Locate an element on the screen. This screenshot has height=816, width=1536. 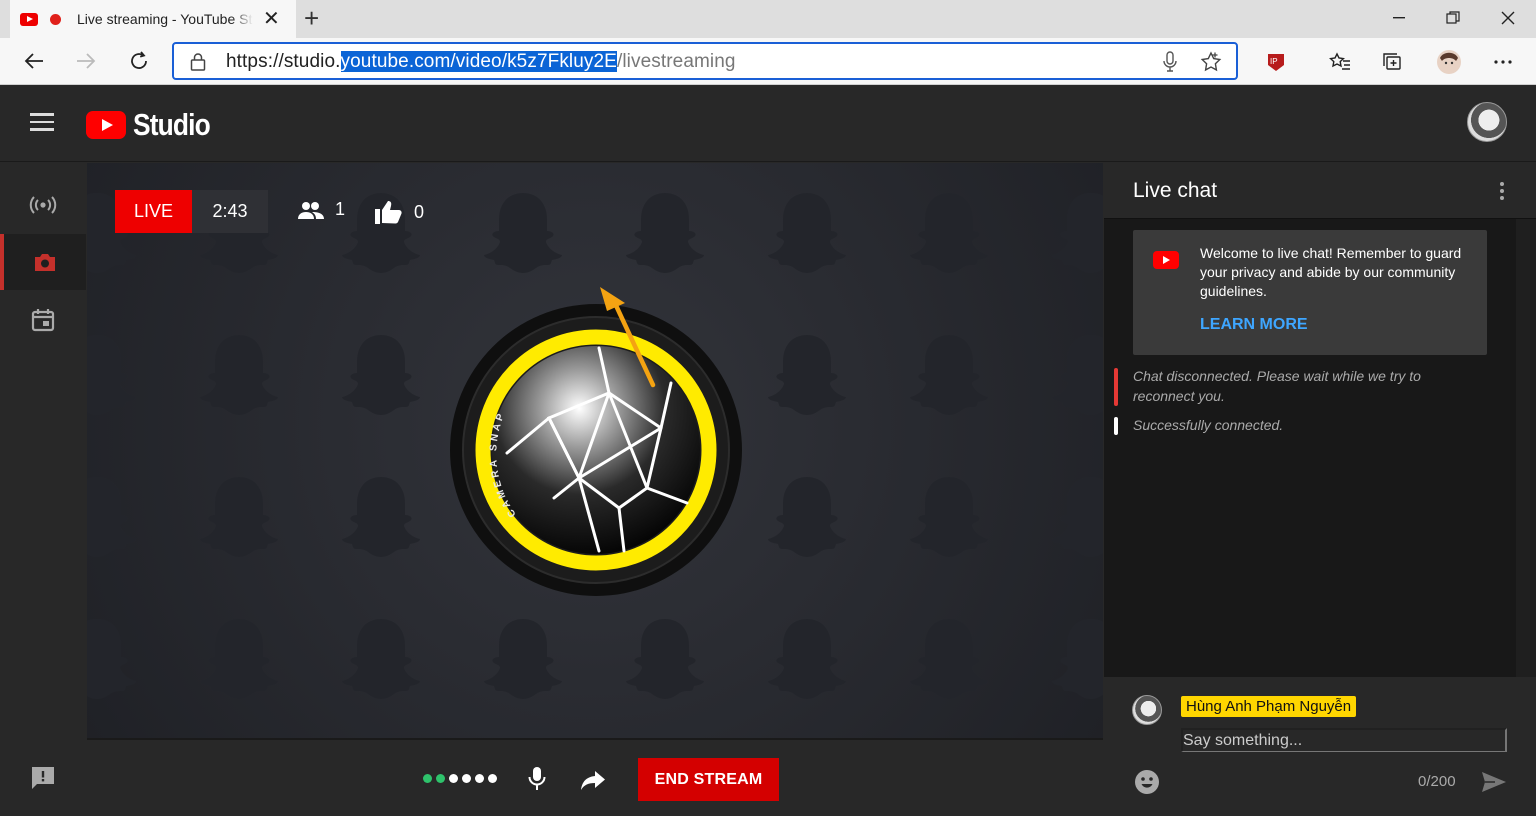
profile-avatar is located at coordinates (1449, 62).